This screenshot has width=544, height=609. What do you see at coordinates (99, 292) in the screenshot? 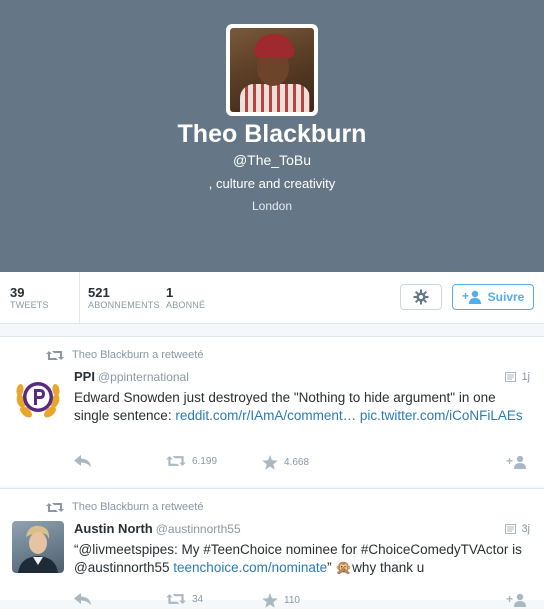
I see `stat-following-value: 521` at bounding box center [99, 292].